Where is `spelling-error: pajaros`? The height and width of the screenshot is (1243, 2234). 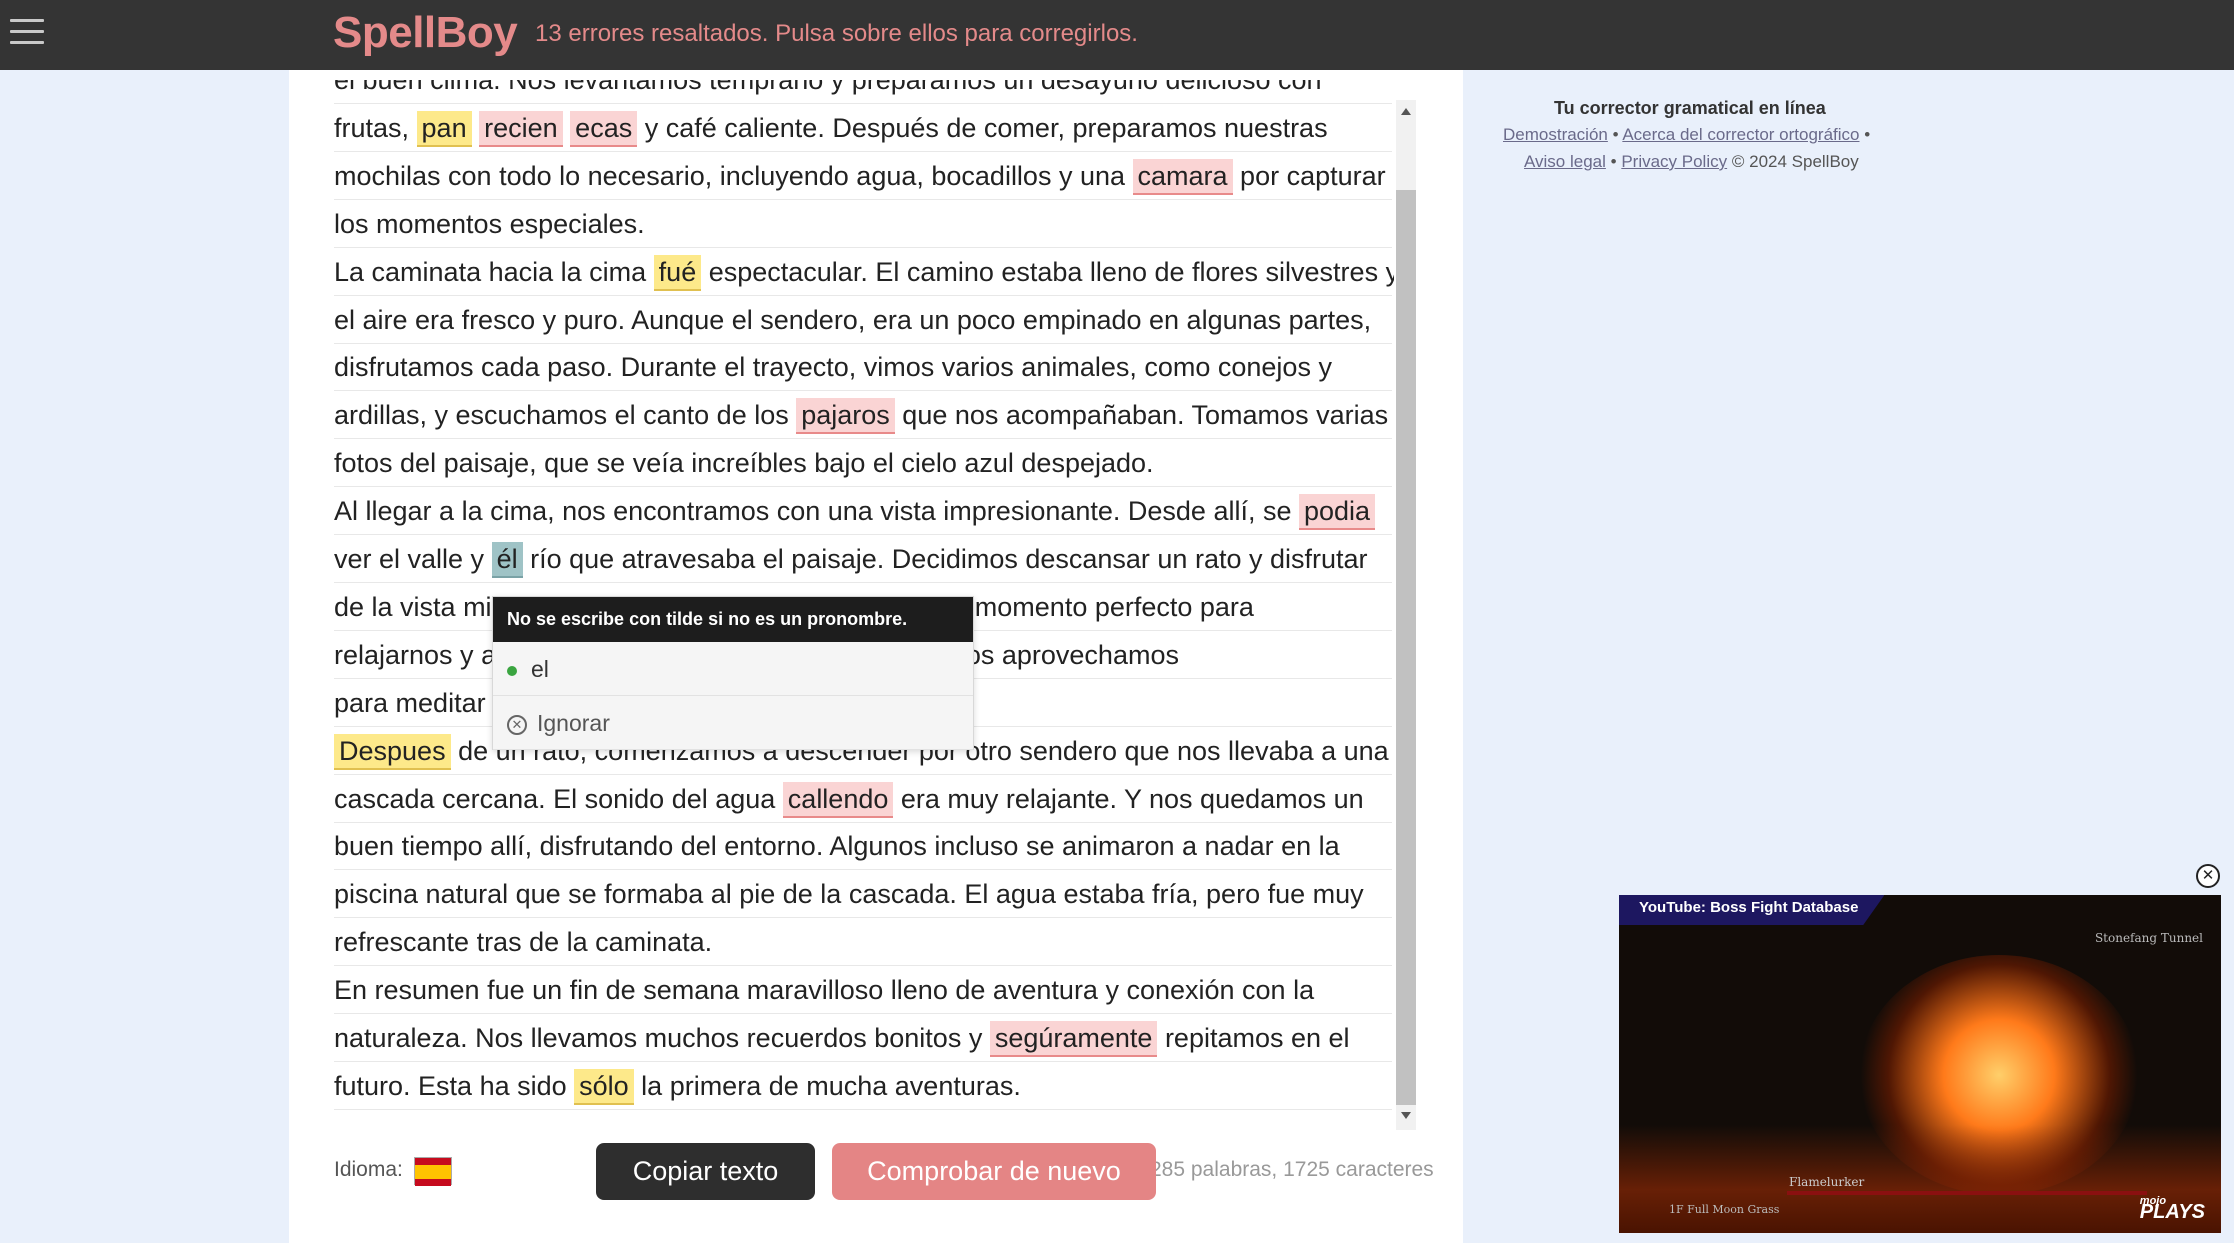
spelling-error: pajaros is located at coordinates (845, 416).